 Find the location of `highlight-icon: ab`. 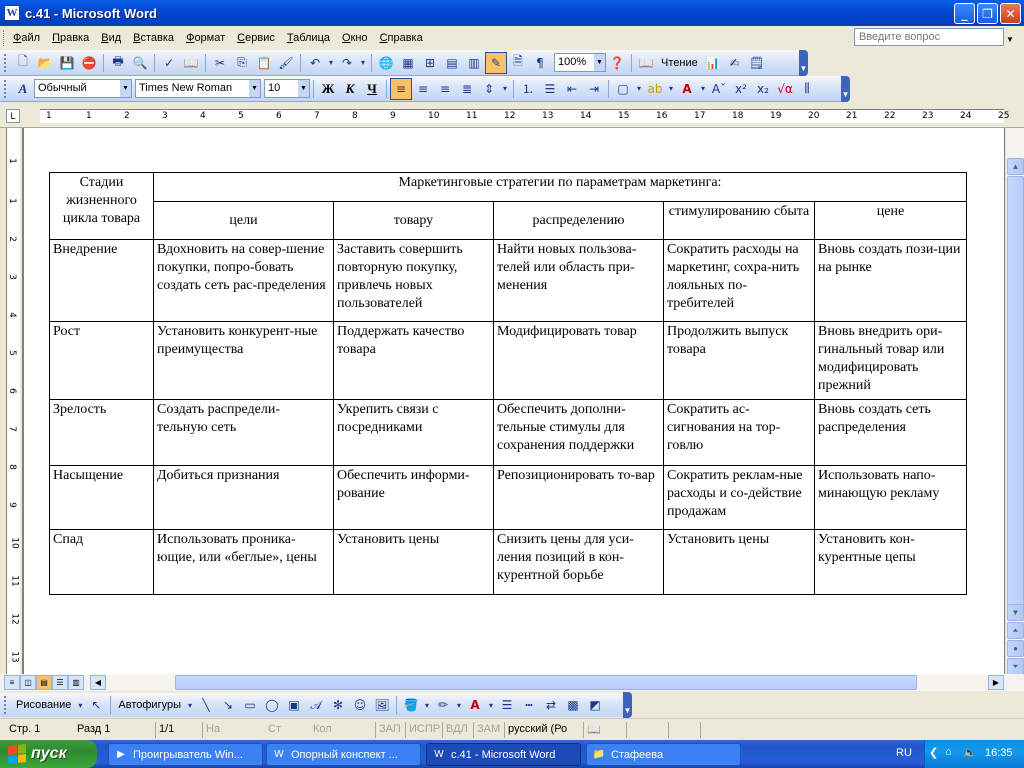

highlight-icon: ab is located at coordinates (655, 89).